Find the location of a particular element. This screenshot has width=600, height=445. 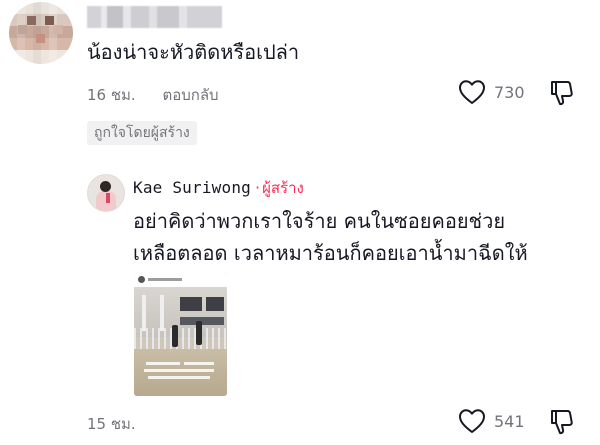

reply-author-avatar is located at coordinates (106, 193).